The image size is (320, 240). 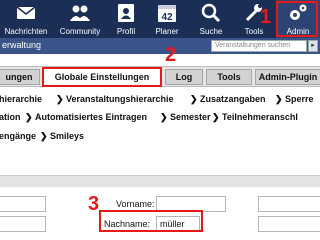 I want to click on link-additional-info: Zusatzangaben, so click(x=233, y=99).